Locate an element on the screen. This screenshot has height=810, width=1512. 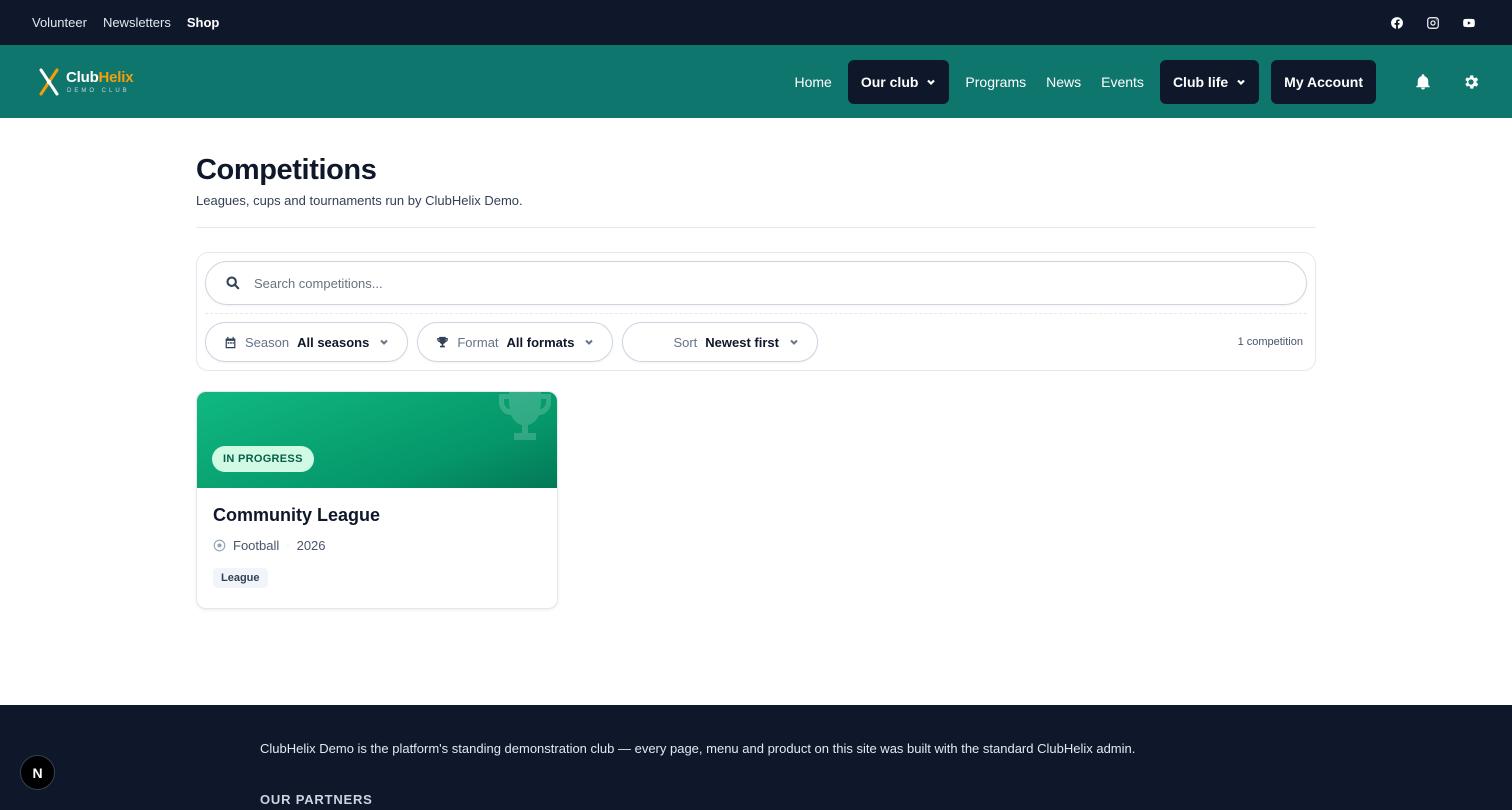
season-filter: Season All seasons is located at coordinates (307, 342).